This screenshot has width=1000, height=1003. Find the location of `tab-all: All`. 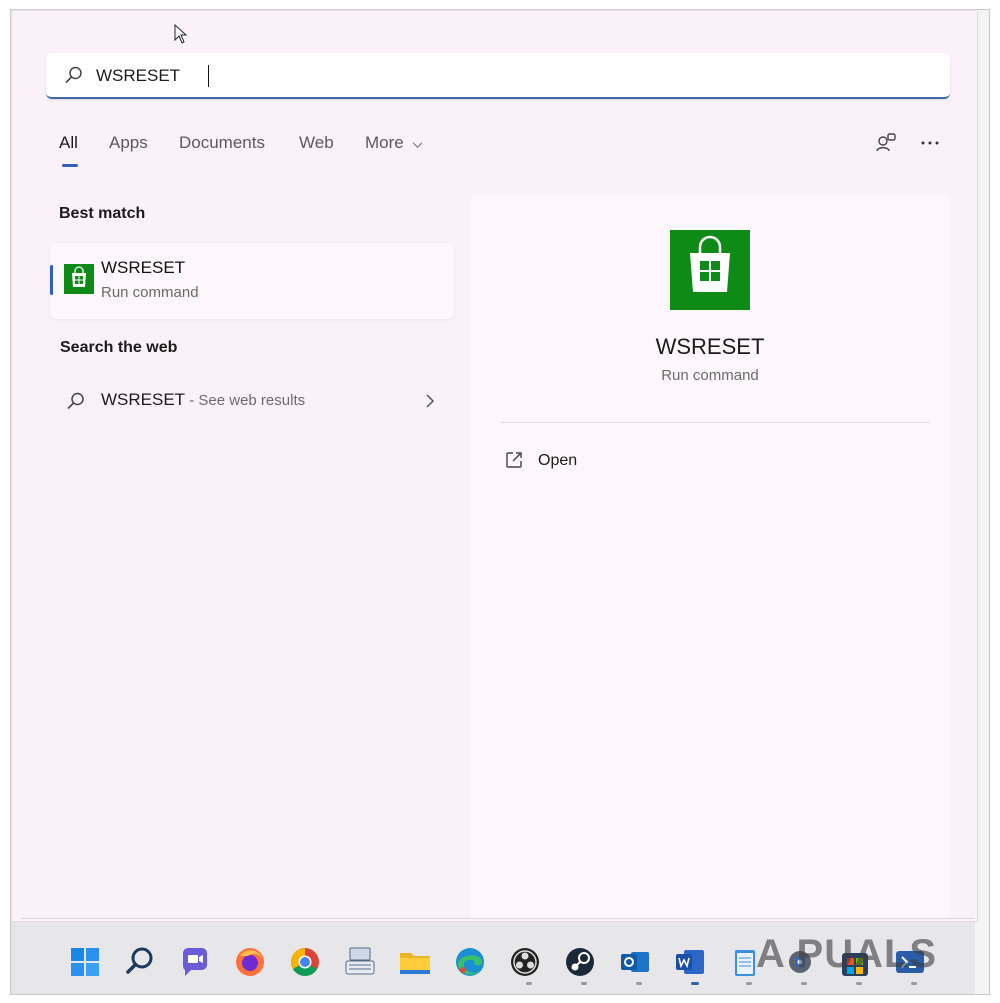

tab-all: All is located at coordinates (68, 143).